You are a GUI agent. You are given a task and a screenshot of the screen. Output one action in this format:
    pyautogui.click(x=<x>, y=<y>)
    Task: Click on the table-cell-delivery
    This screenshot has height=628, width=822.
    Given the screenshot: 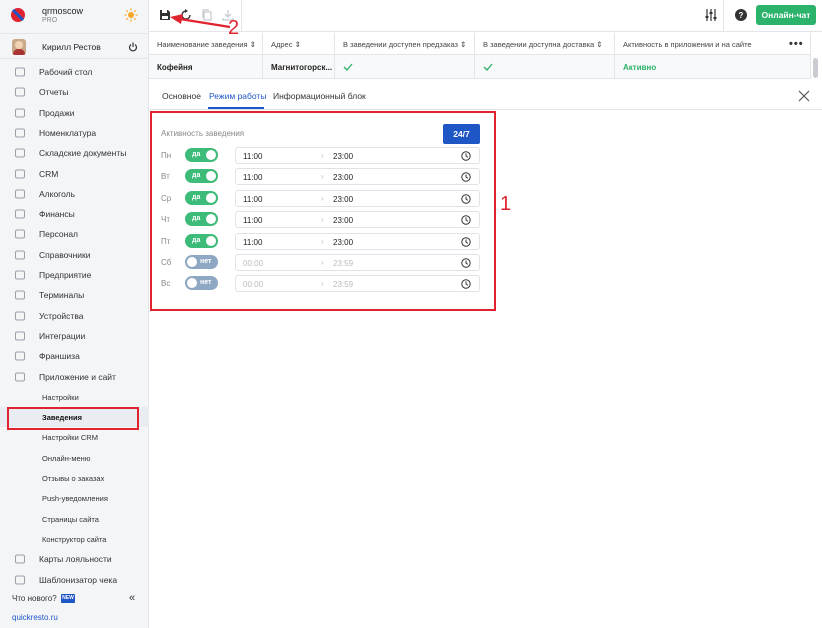 What is the action you would take?
    pyautogui.click(x=545, y=67)
    